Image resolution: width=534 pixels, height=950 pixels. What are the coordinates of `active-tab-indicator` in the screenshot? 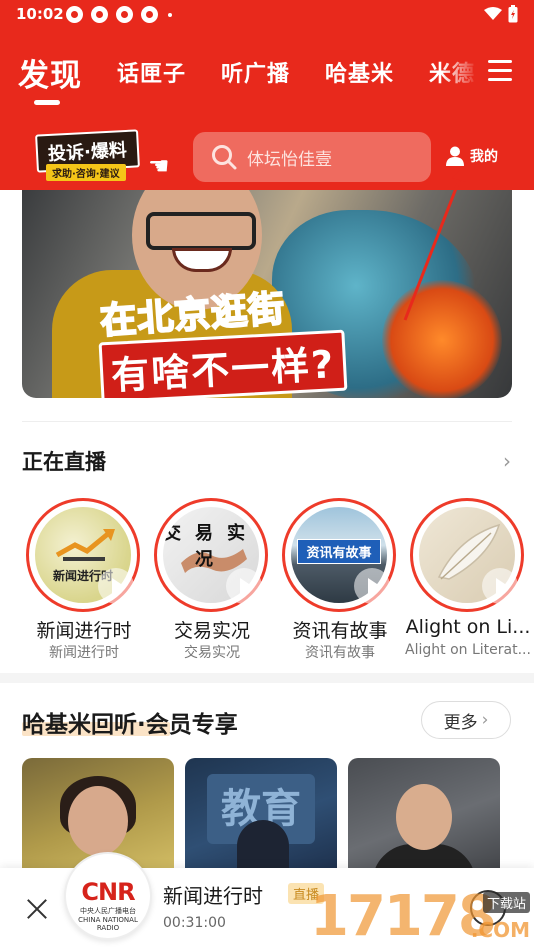 It's located at (47, 102).